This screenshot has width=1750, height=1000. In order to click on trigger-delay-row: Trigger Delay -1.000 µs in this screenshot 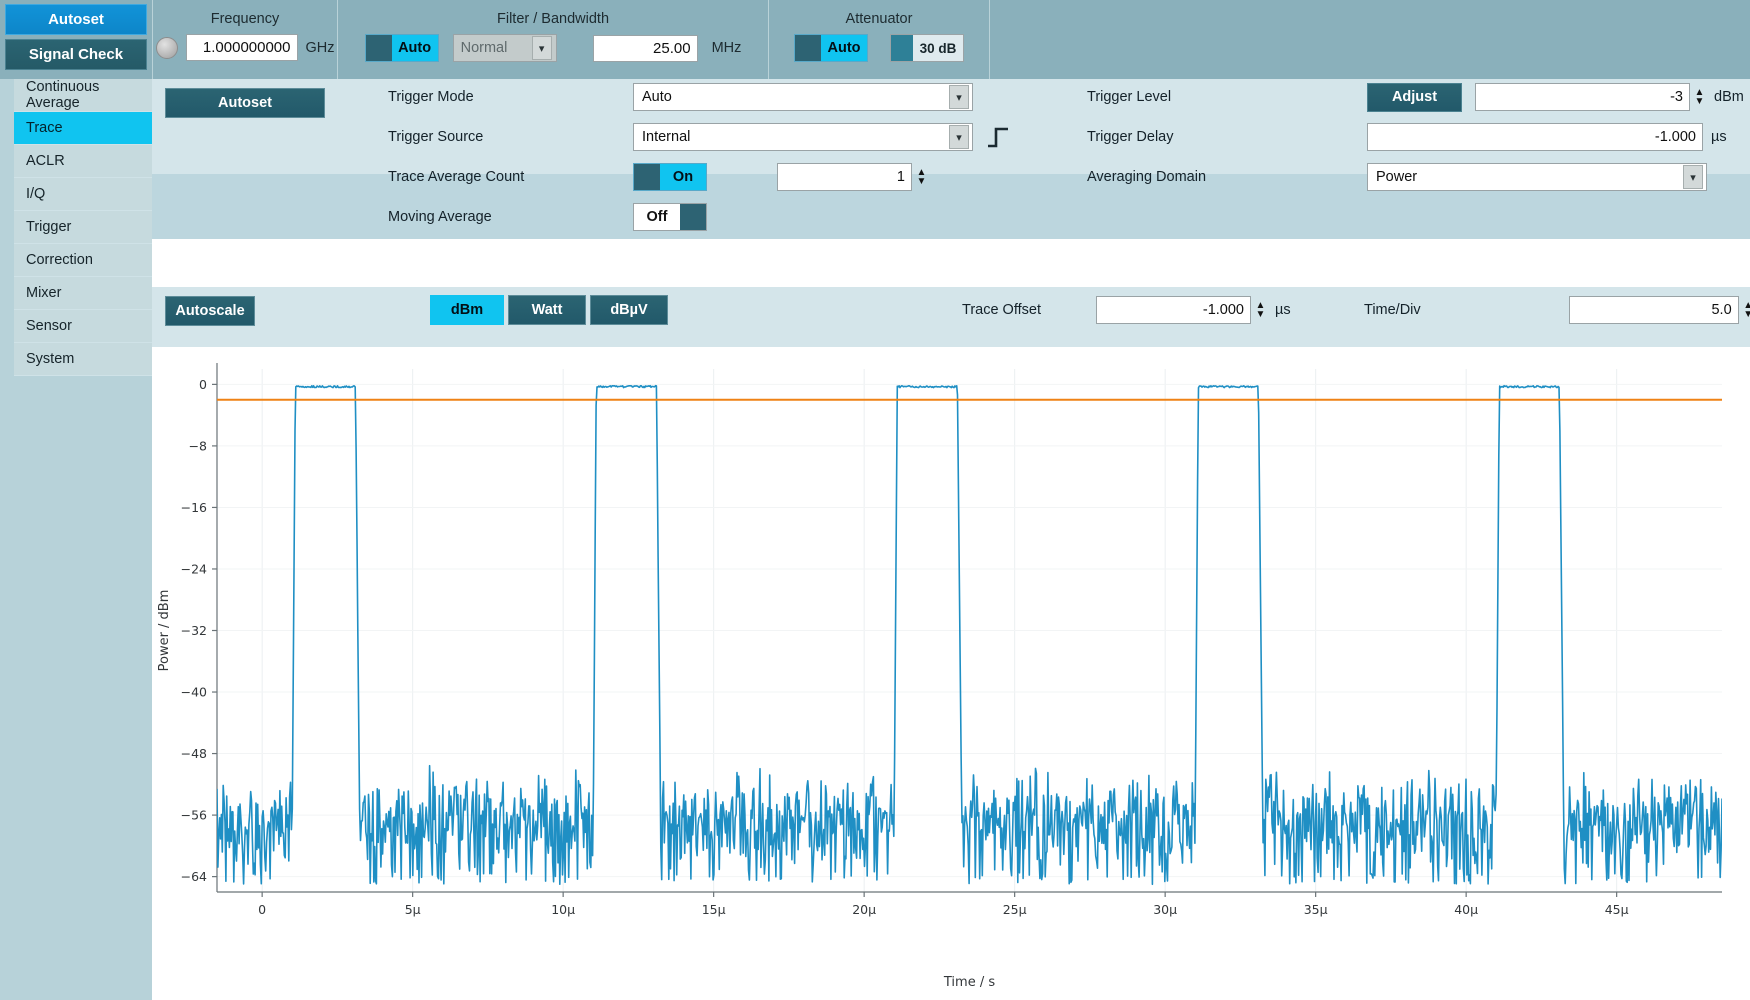, I will do `click(1407, 137)`.